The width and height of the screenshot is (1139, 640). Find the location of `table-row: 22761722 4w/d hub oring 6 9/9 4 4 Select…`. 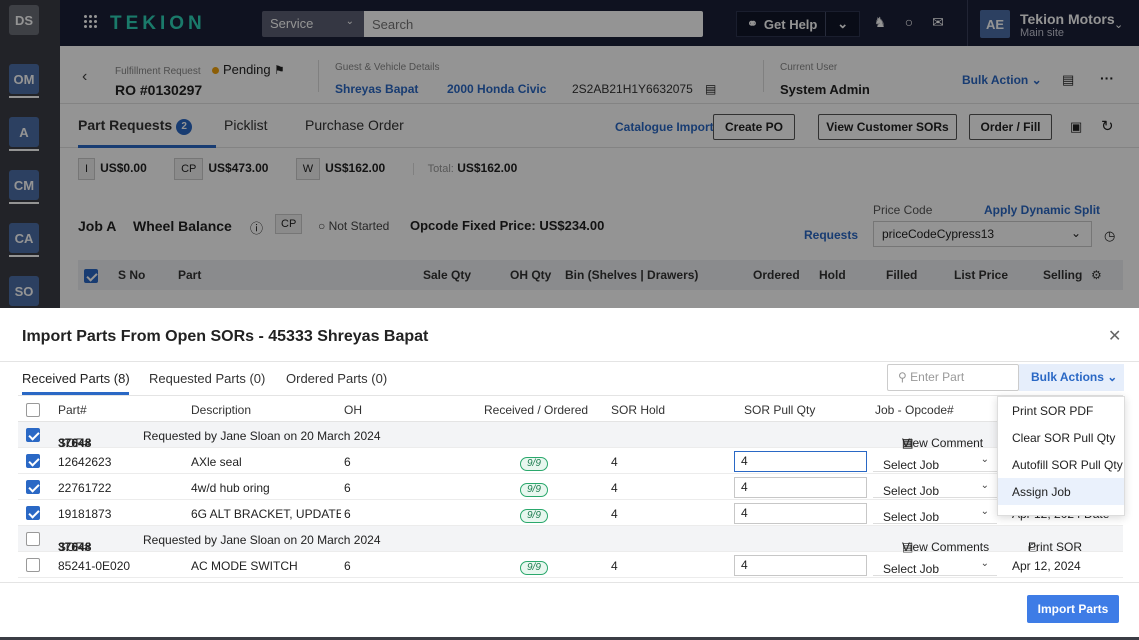

table-row: 22761722 4w/d hub oring 6 9/9 4 4 Select… is located at coordinates (570, 487).